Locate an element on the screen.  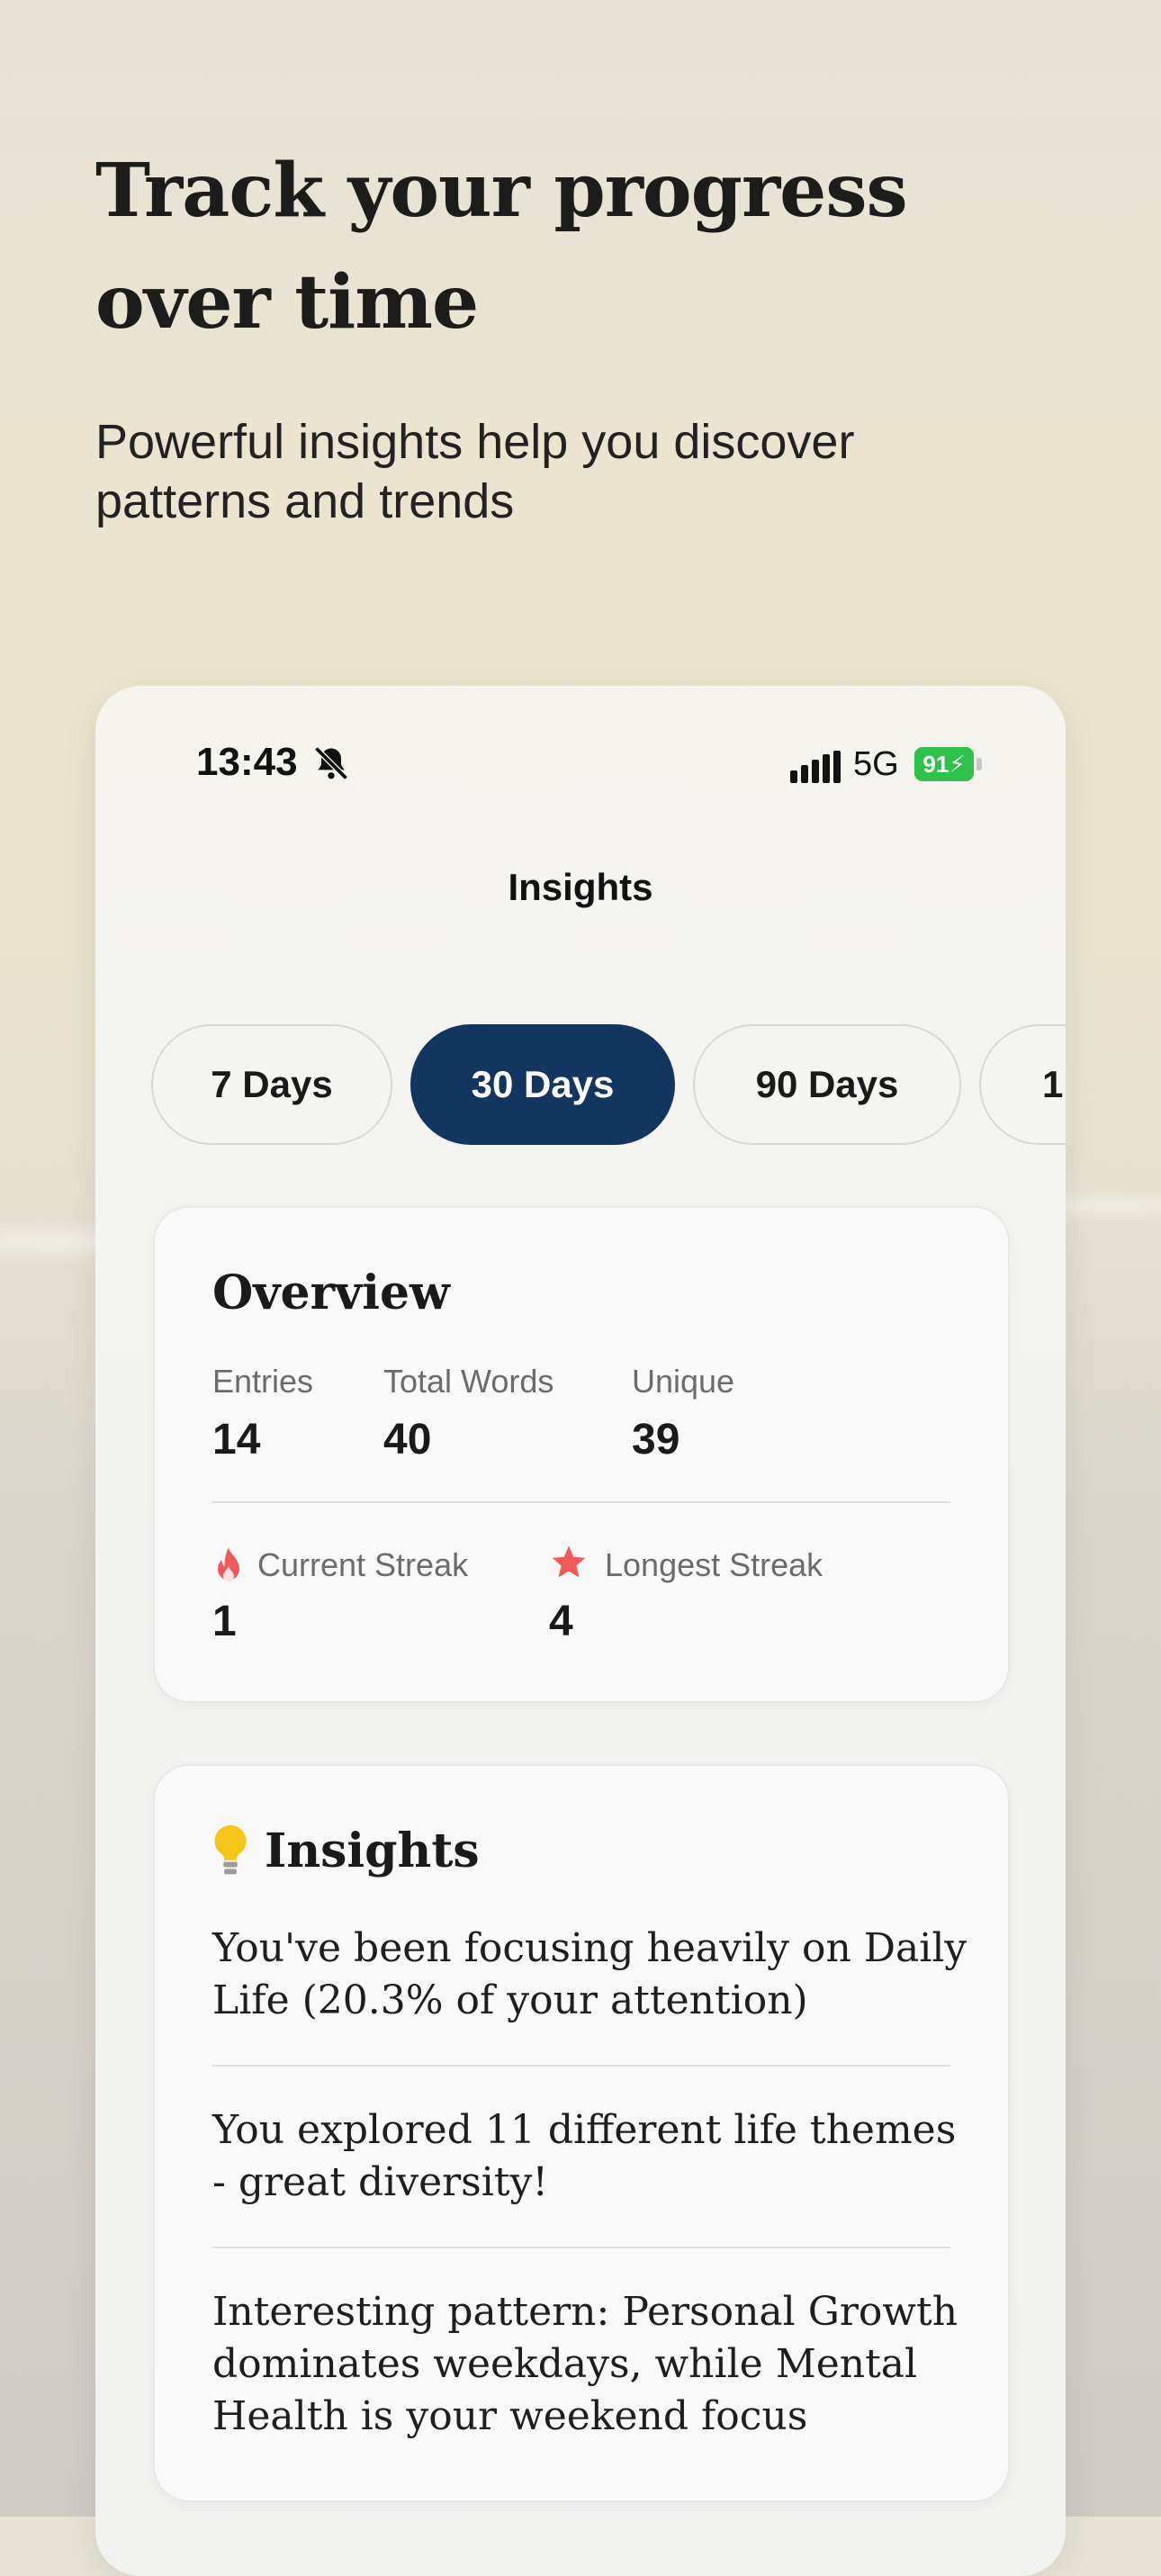
flame-icon is located at coordinates (229, 1564).